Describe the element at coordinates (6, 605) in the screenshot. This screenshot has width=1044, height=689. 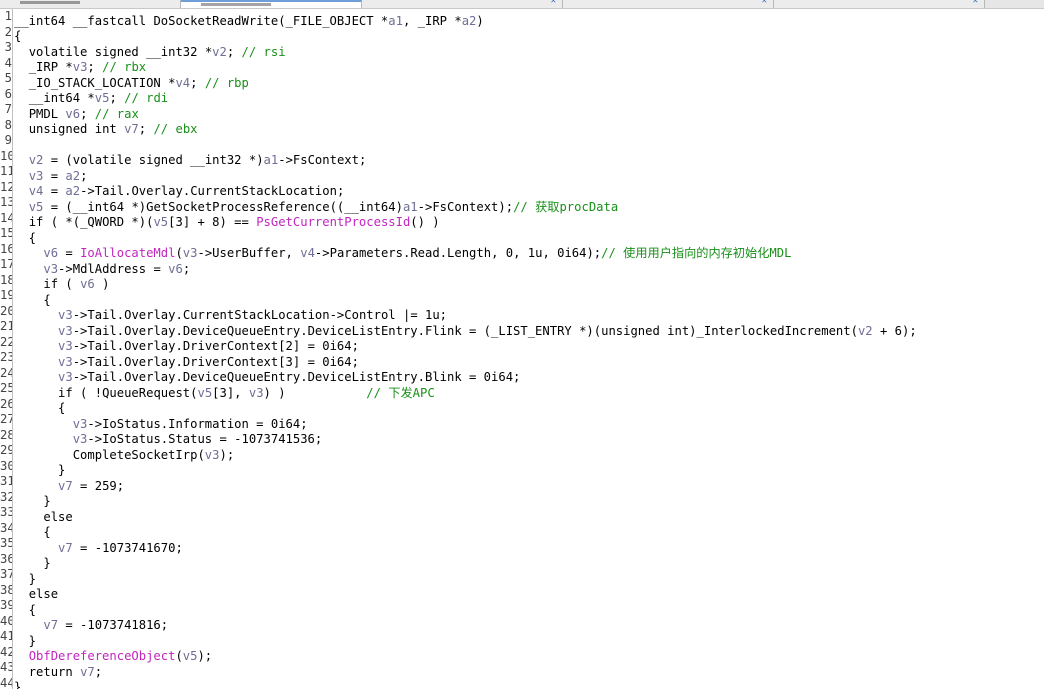
I see `line-number: 39` at that location.